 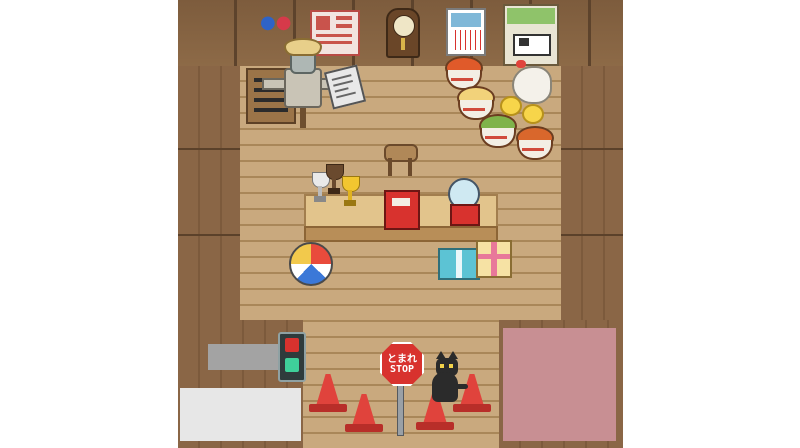 I want to click on cow-picture-icon, so click(x=531, y=35).